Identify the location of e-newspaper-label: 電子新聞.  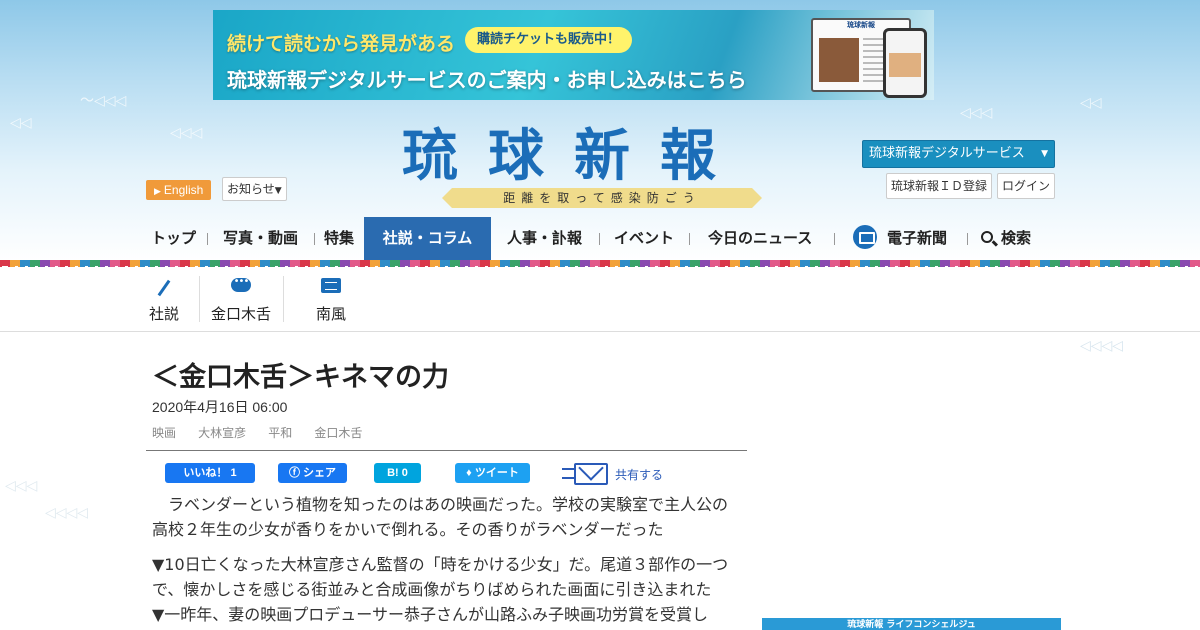
(917, 238).